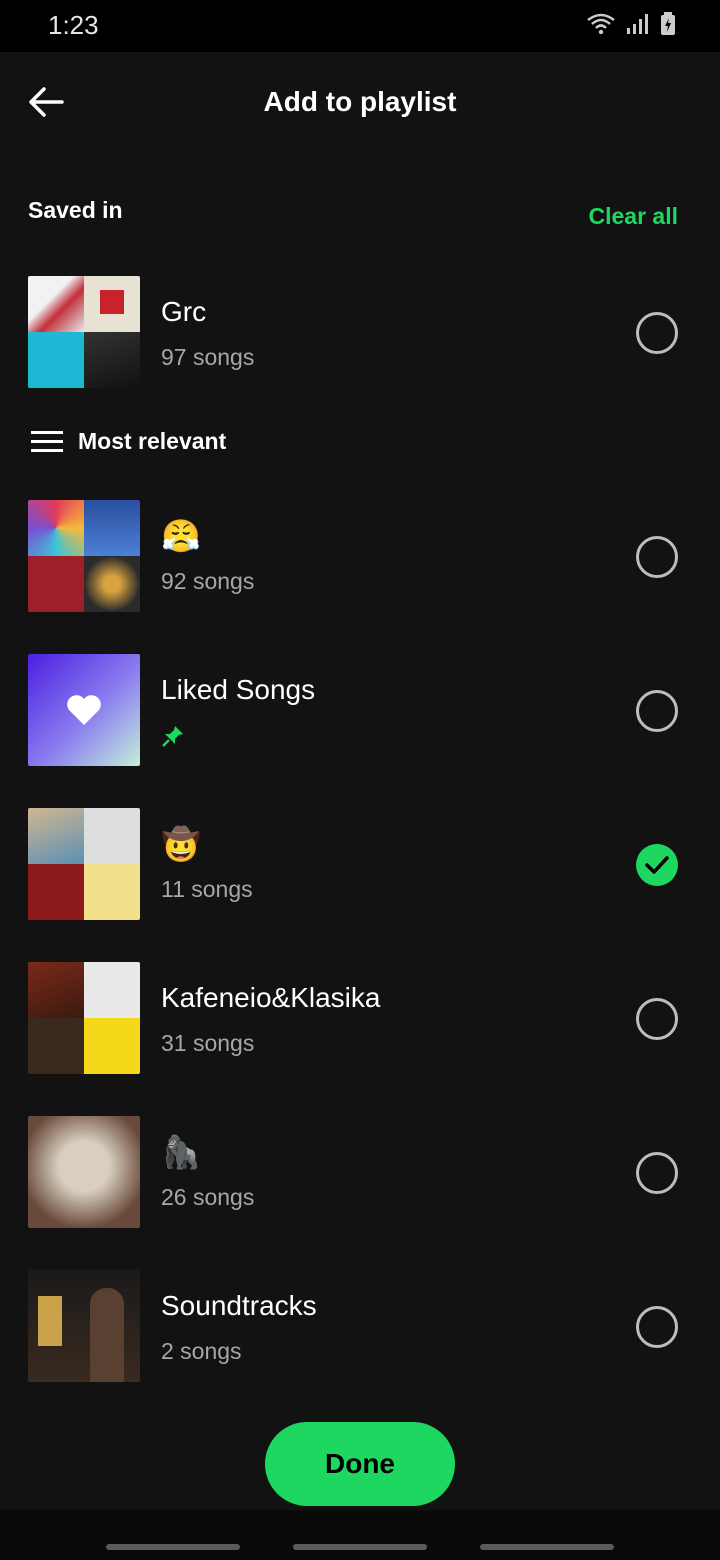 The width and height of the screenshot is (720, 1560). What do you see at coordinates (360, 710) in the screenshot?
I see `playlist-row-liked-songs: Liked Songs` at bounding box center [360, 710].